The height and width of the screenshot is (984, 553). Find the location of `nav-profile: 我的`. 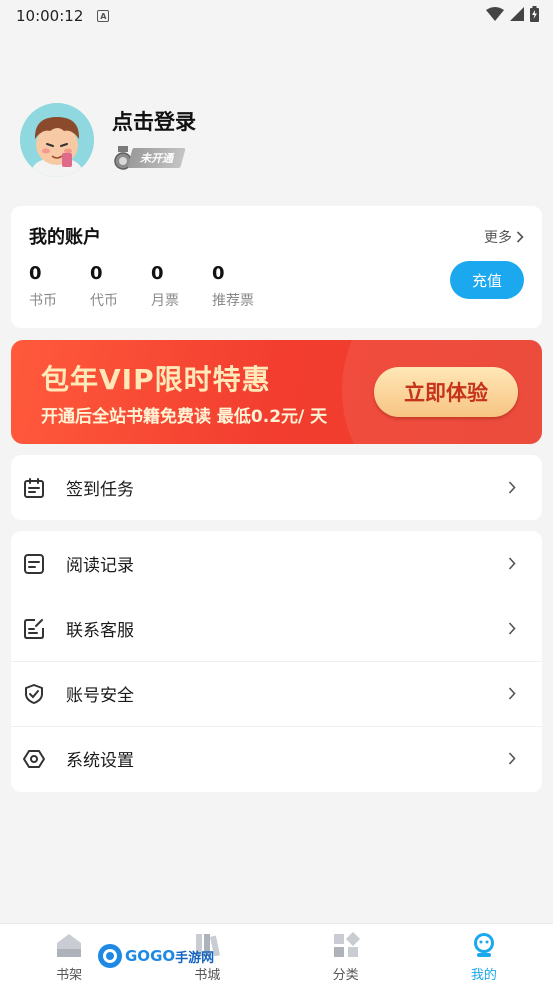

nav-profile: 我的 is located at coordinates (484, 954).